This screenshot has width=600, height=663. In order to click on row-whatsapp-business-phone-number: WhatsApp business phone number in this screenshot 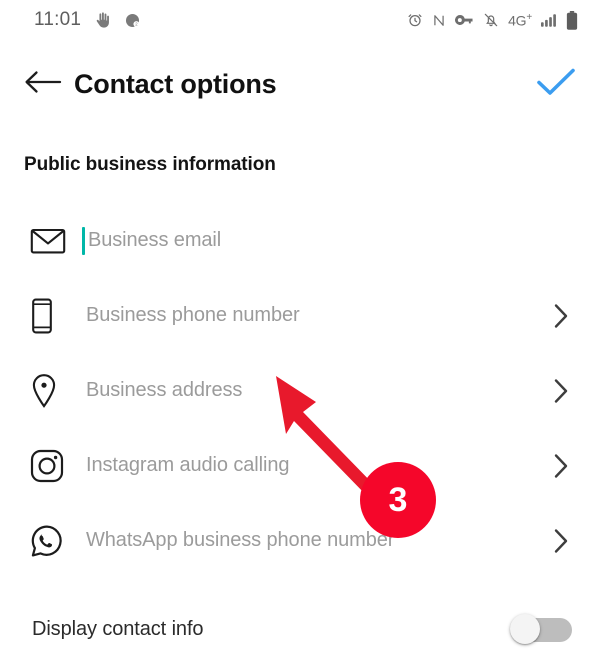, I will do `click(300, 540)`.